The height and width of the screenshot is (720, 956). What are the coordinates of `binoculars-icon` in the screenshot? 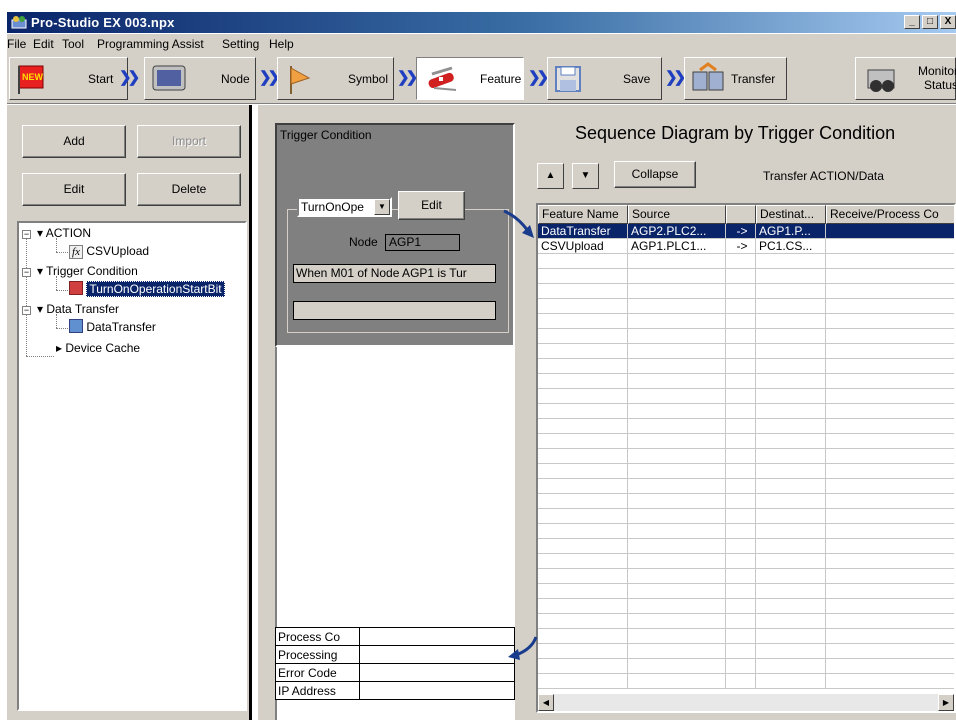 It's located at (881, 80).